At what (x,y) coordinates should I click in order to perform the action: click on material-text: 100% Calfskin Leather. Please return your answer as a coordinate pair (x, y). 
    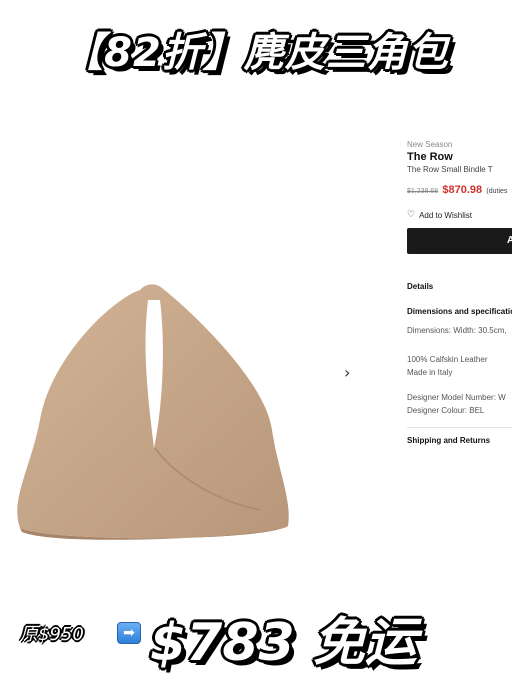
    Looking at the image, I should click on (447, 359).